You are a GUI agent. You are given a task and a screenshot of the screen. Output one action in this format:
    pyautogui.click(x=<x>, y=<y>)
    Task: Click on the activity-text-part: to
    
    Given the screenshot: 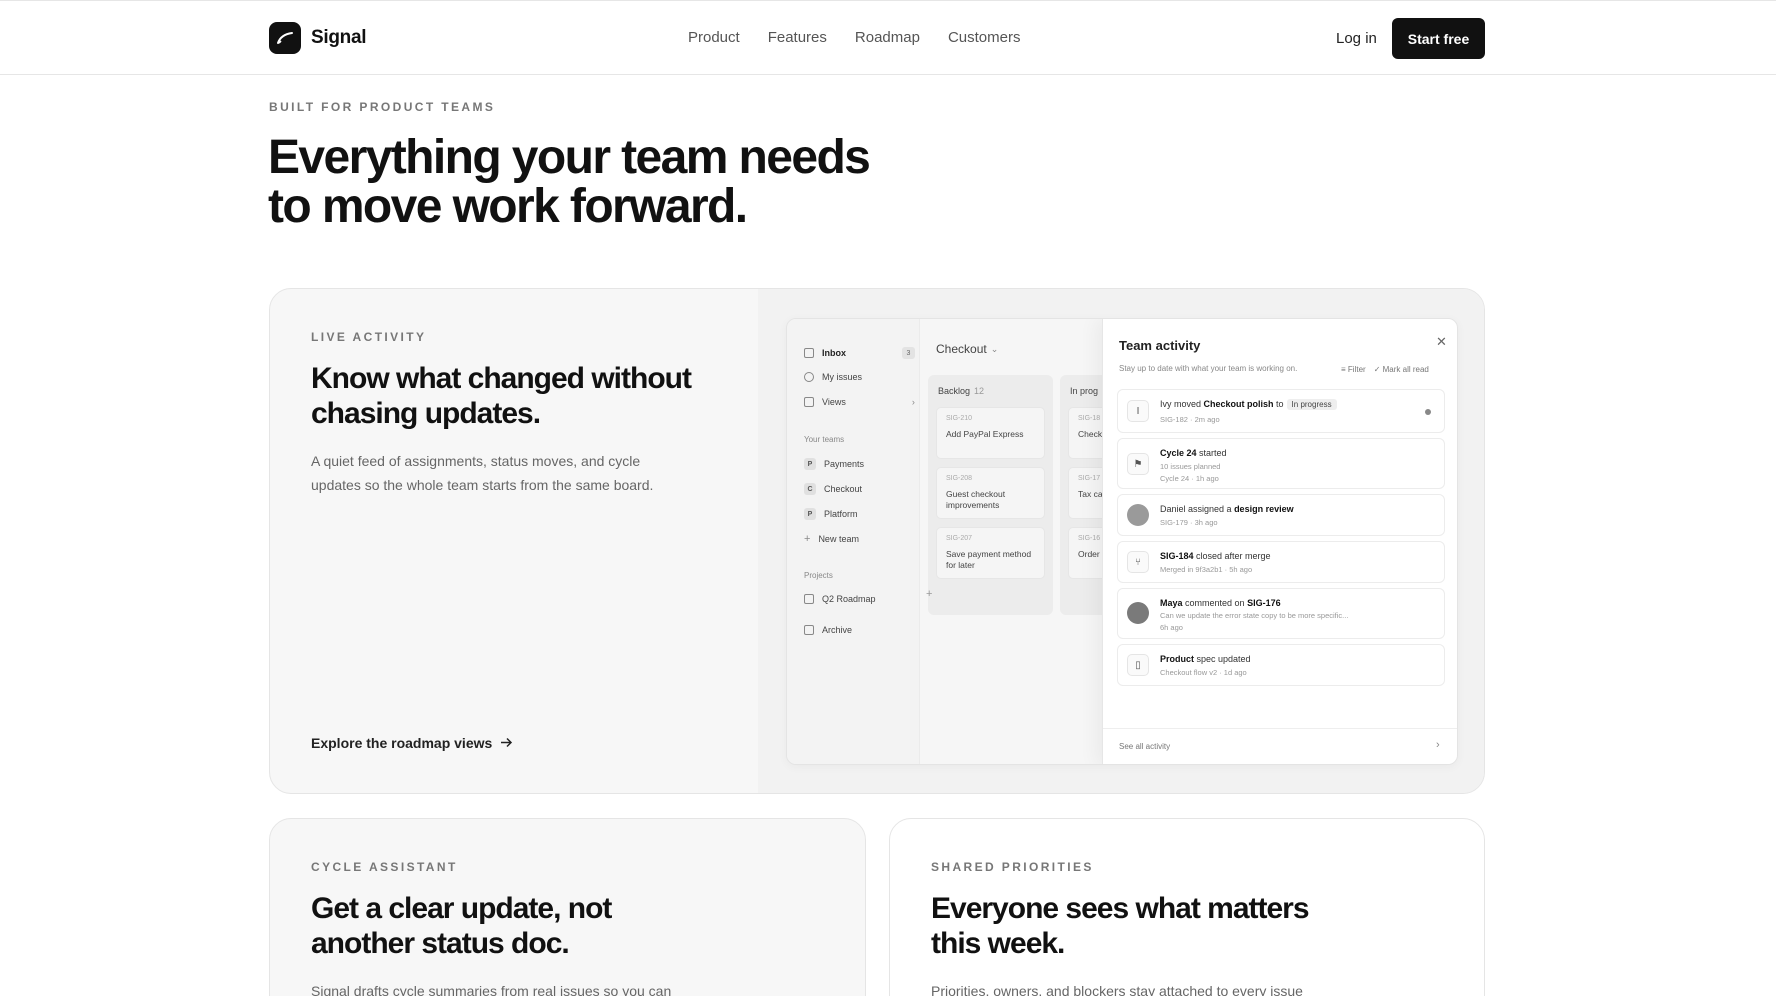 What is the action you would take?
    pyautogui.click(x=1278, y=404)
    